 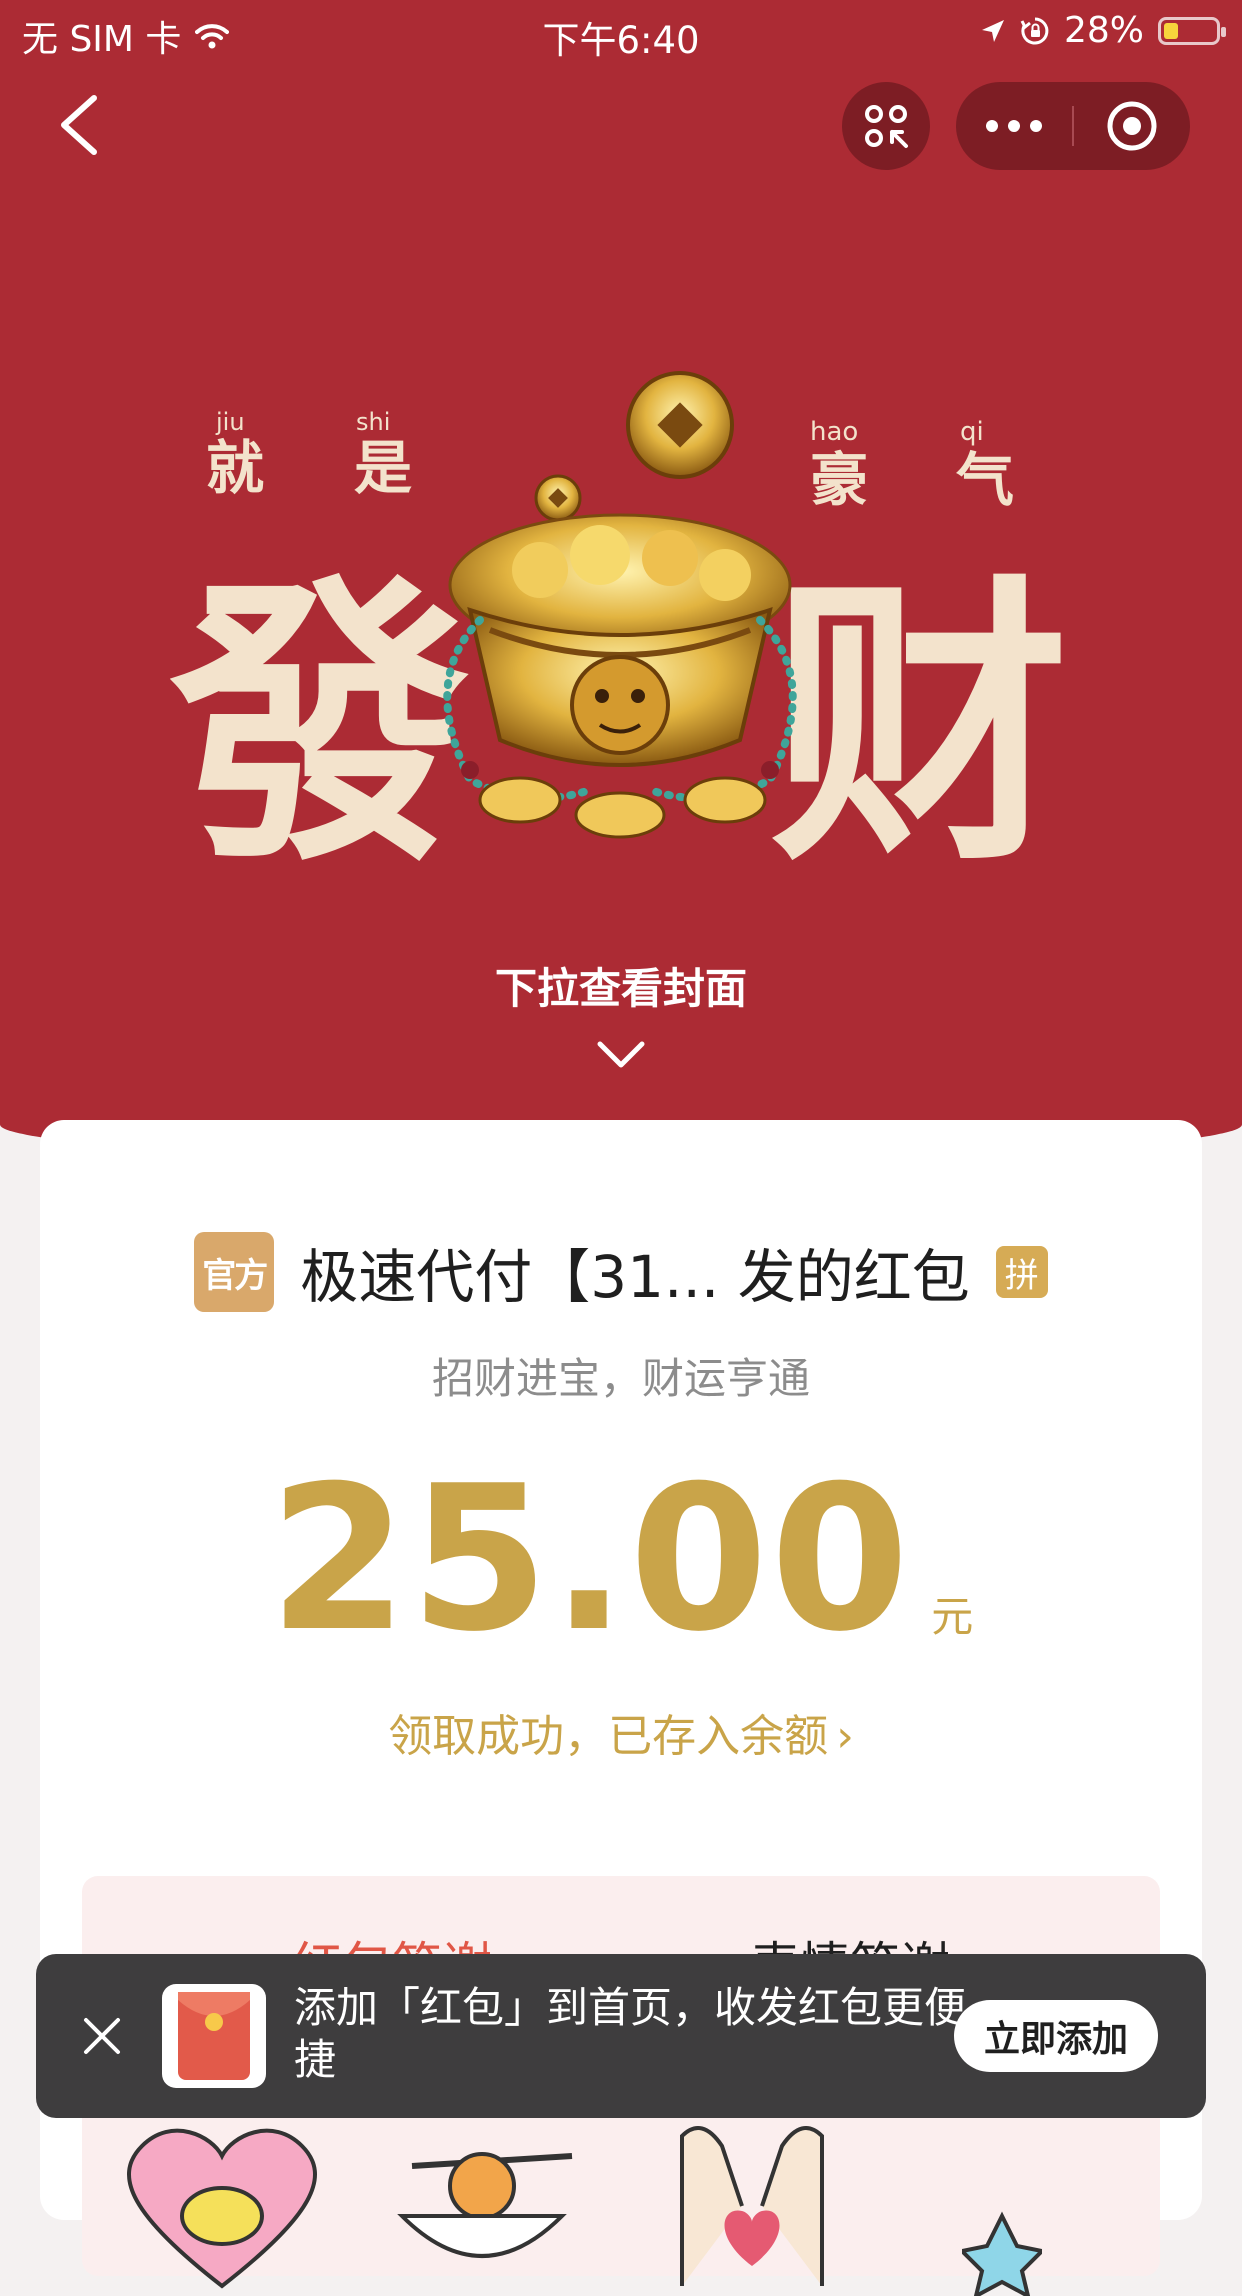 I want to click on add-now-button: 立即添加, so click(x=1056, y=2036).